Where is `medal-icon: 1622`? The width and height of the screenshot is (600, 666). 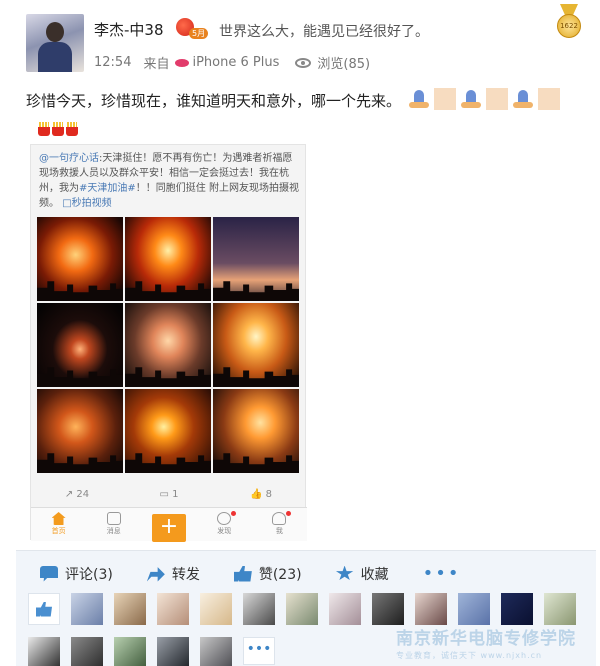 medal-icon: 1622 is located at coordinates (569, 22).